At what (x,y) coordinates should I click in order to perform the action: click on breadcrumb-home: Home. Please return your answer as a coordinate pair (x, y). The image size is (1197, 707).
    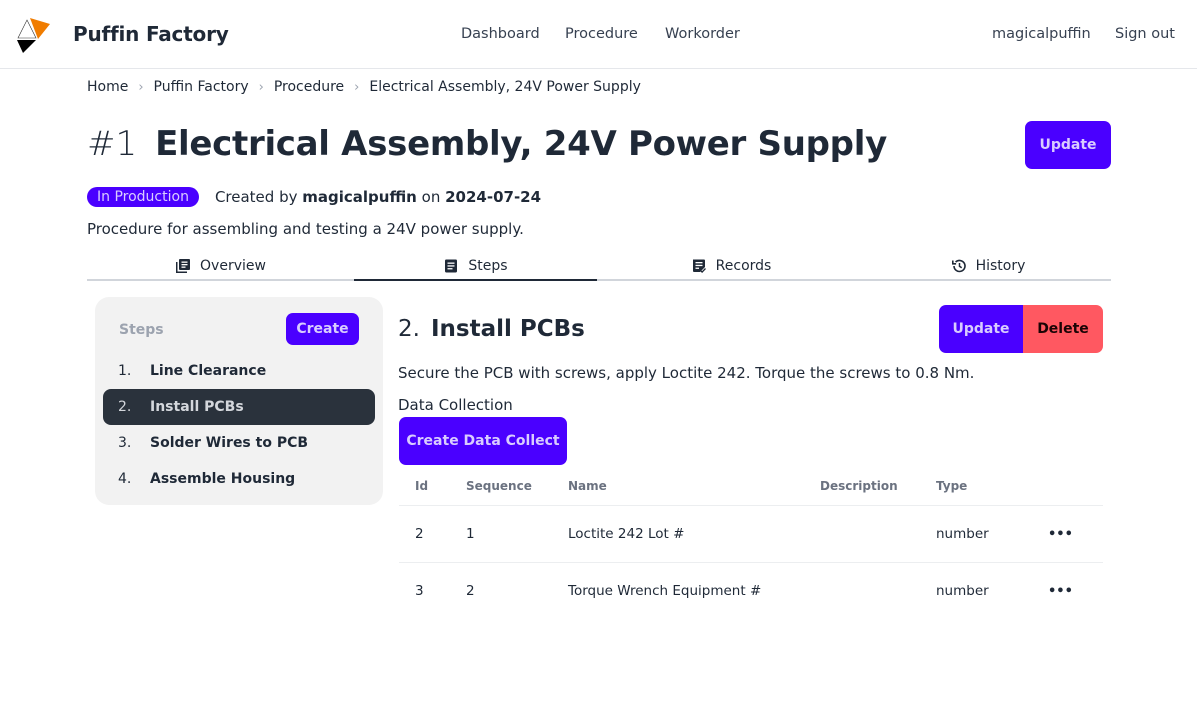
    Looking at the image, I should click on (107, 87).